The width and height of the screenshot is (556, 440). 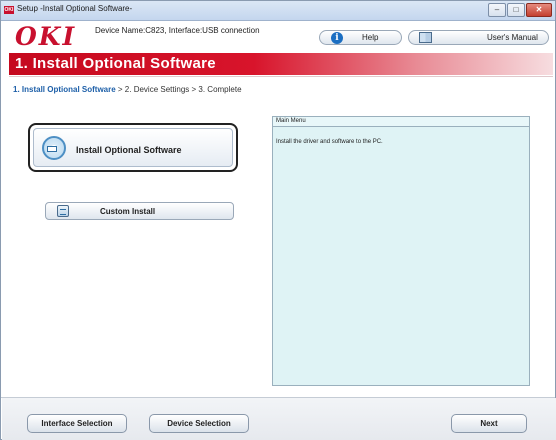 What do you see at coordinates (115, 63) in the screenshot?
I see `page-title: 1. Install Optional Software` at bounding box center [115, 63].